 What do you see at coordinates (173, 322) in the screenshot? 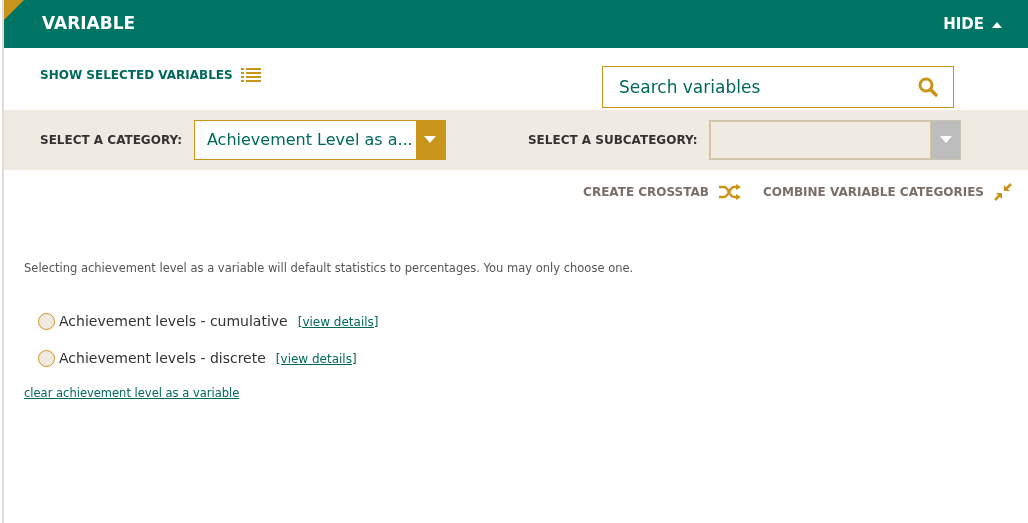
I see `option-label: Achievement levels - cumulative` at bounding box center [173, 322].